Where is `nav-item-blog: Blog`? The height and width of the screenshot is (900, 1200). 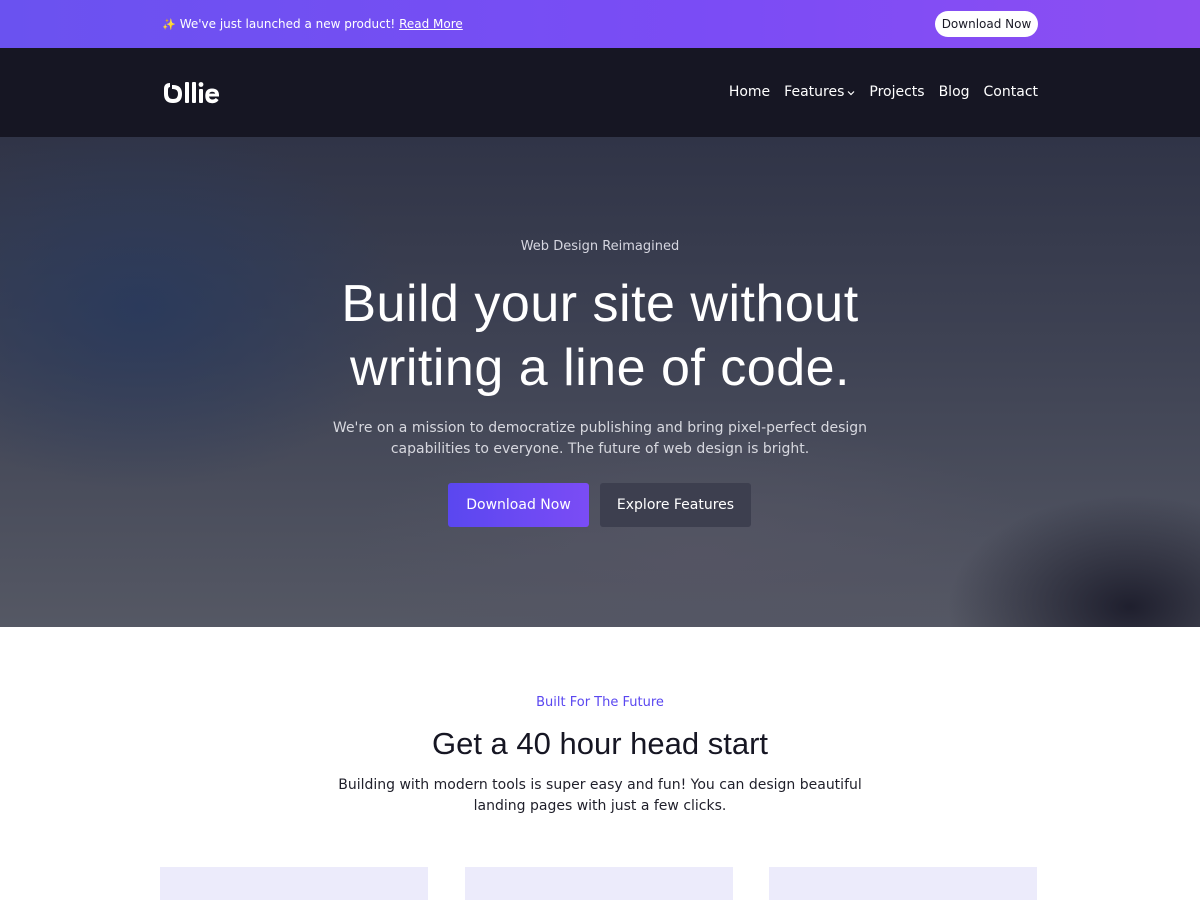 nav-item-blog: Blog is located at coordinates (954, 92).